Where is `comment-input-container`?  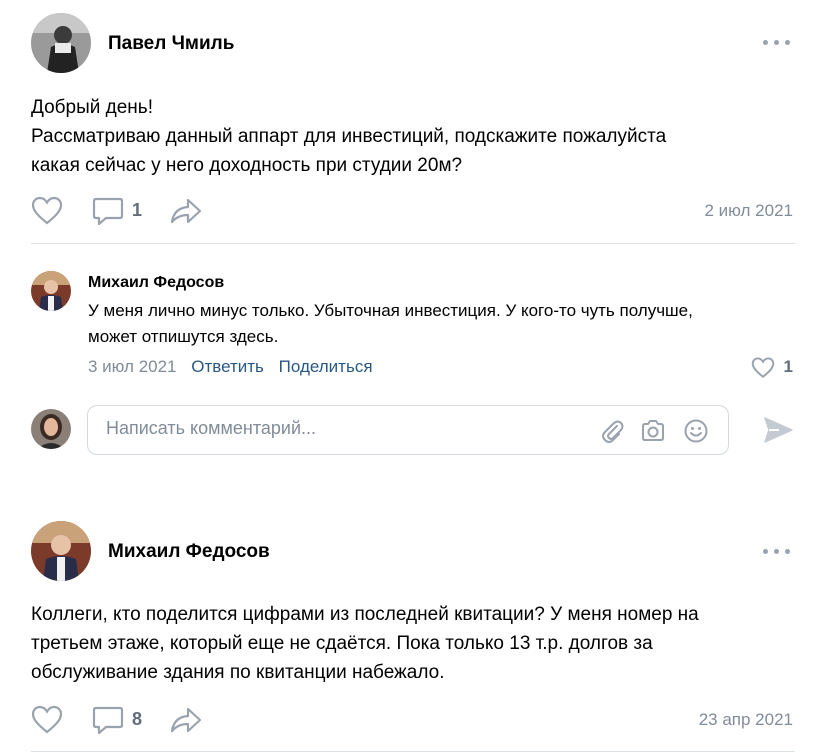 comment-input-container is located at coordinates (408, 430).